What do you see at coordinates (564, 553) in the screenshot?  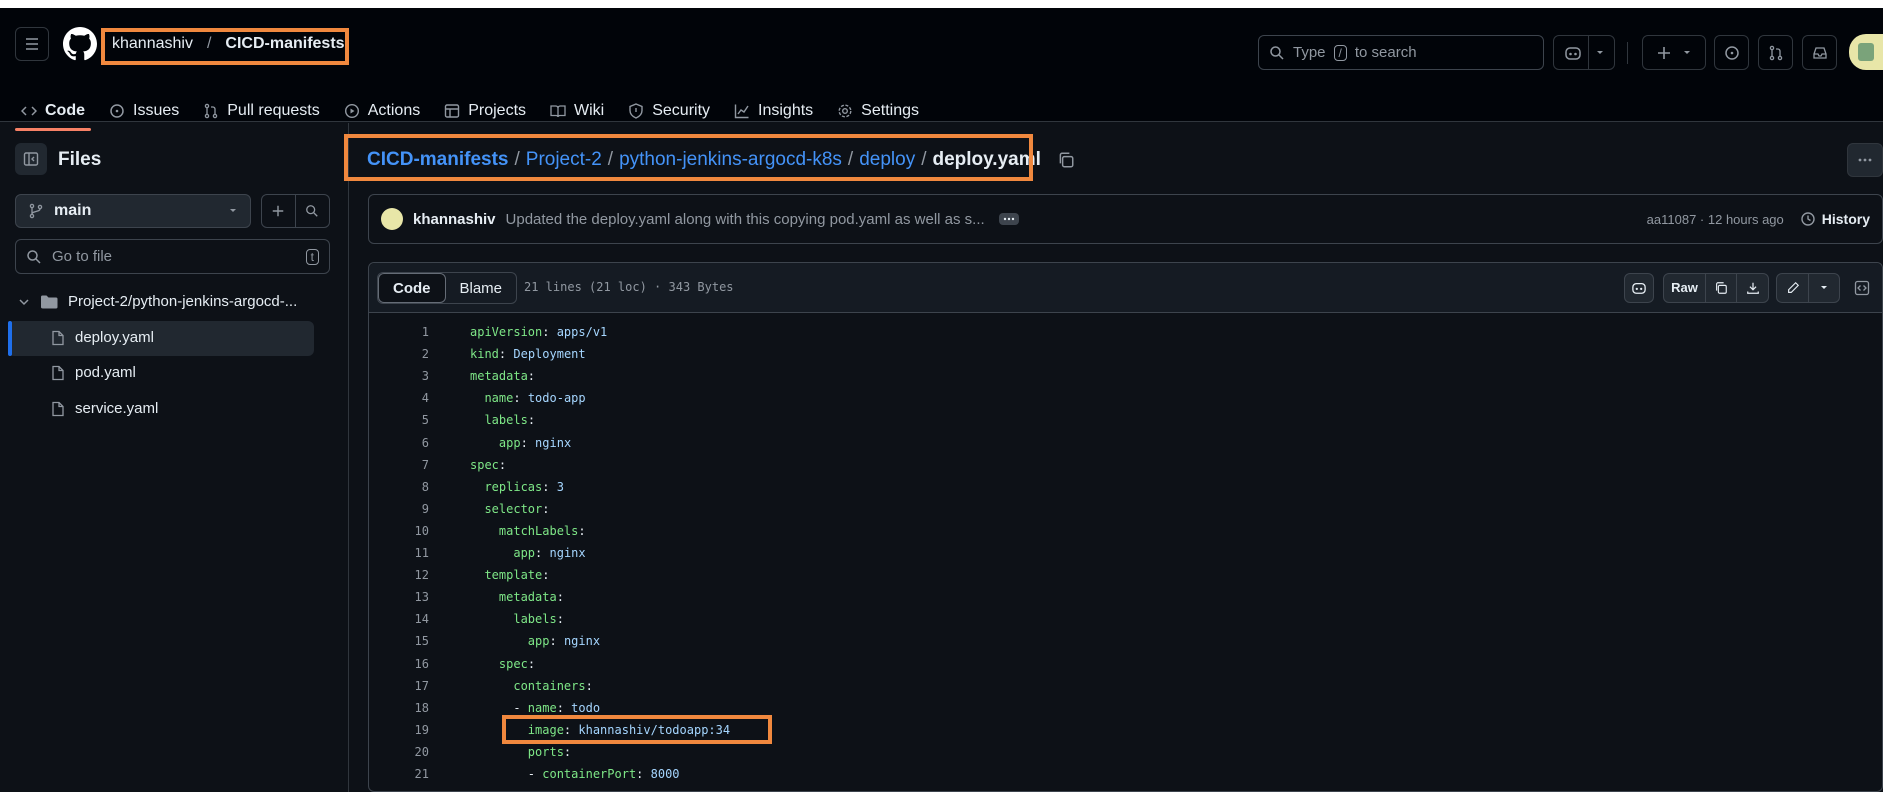 I see `yaml-value: nginx` at bounding box center [564, 553].